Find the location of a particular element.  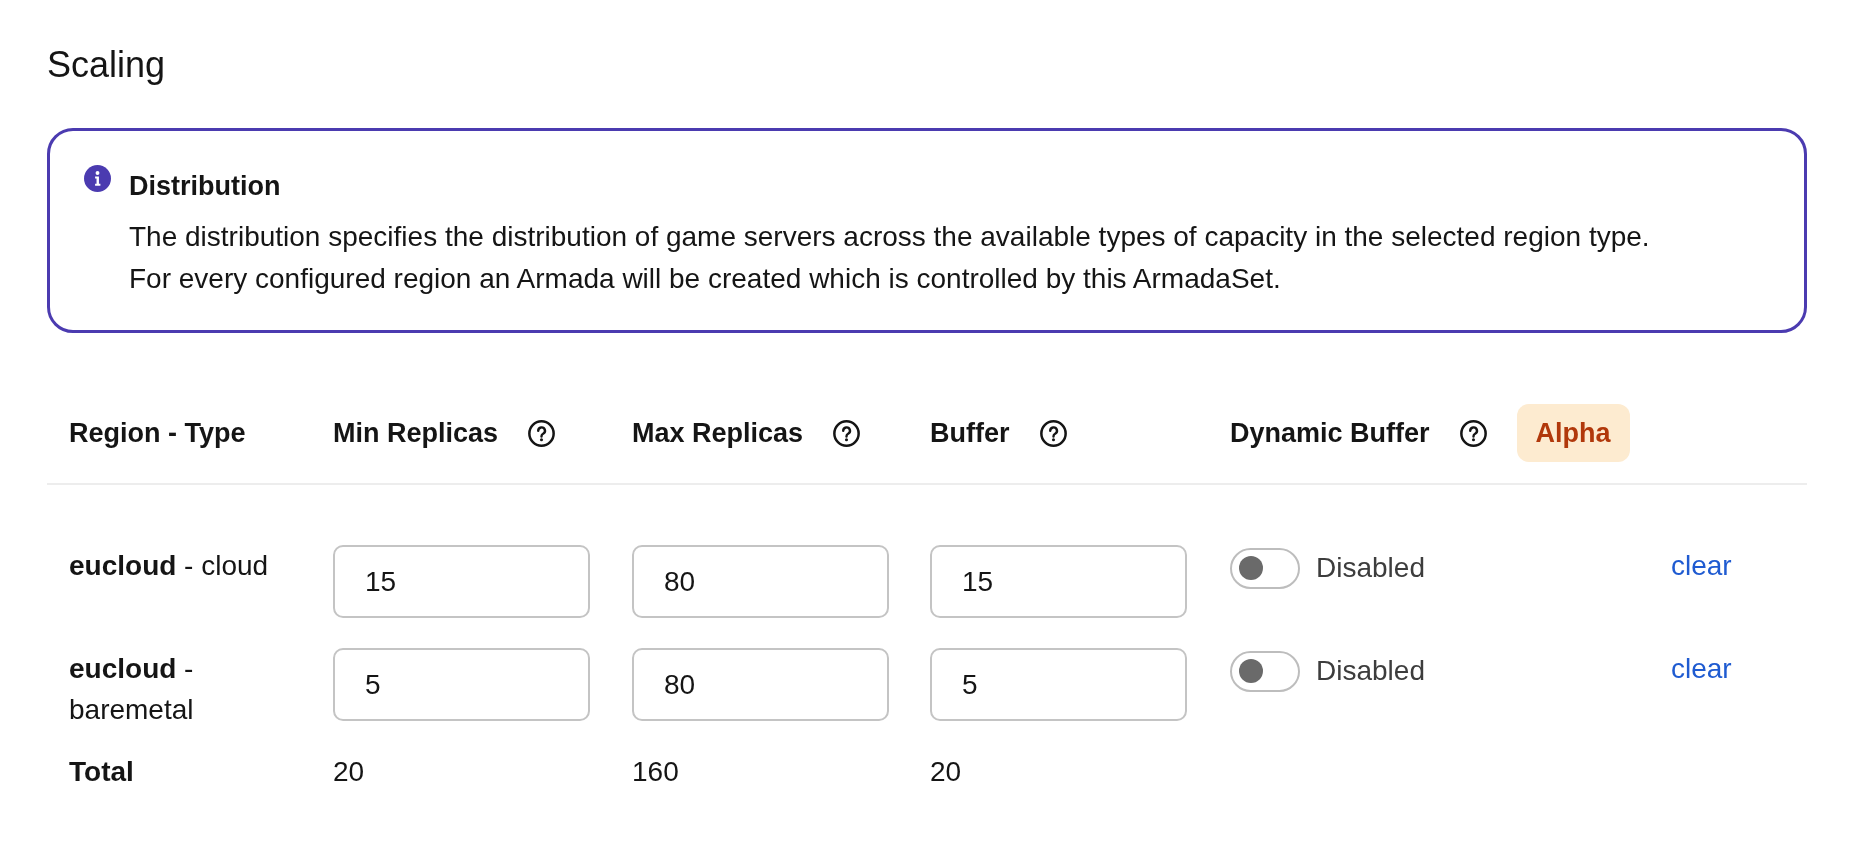

status-badge: Alpha is located at coordinates (1573, 433).